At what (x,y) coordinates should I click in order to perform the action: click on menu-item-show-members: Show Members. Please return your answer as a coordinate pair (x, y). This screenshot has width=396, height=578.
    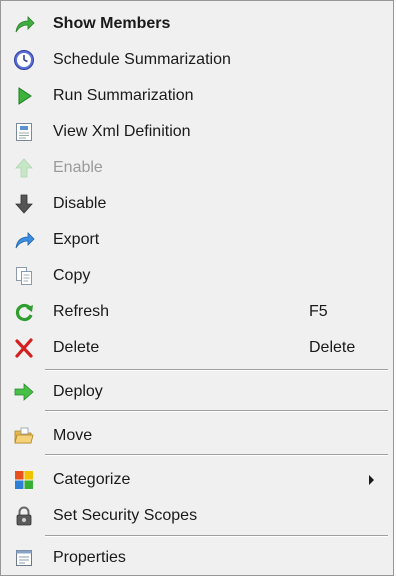
    Looking at the image, I should click on (197, 23).